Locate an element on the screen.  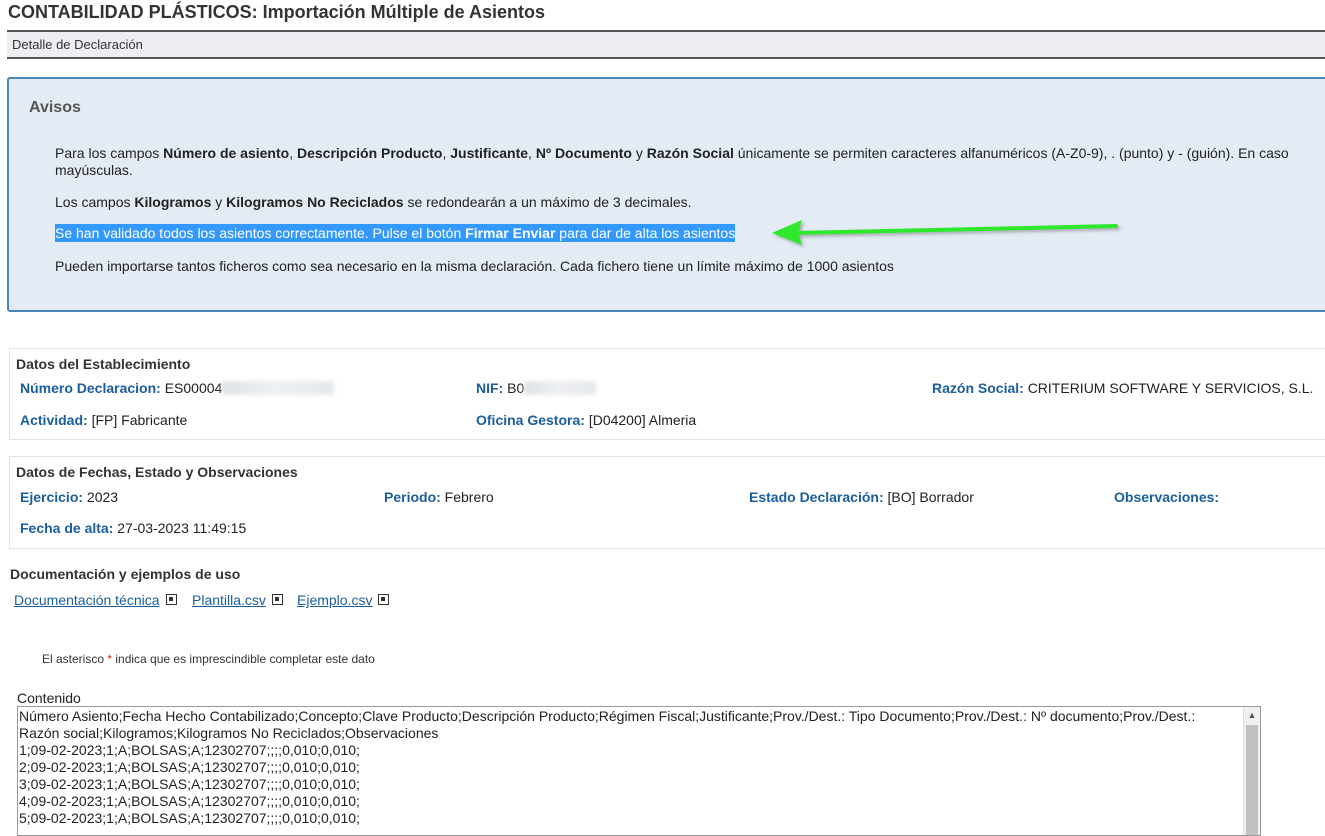
establishment-title: Datos del Establecimiento is located at coordinates (103, 364).